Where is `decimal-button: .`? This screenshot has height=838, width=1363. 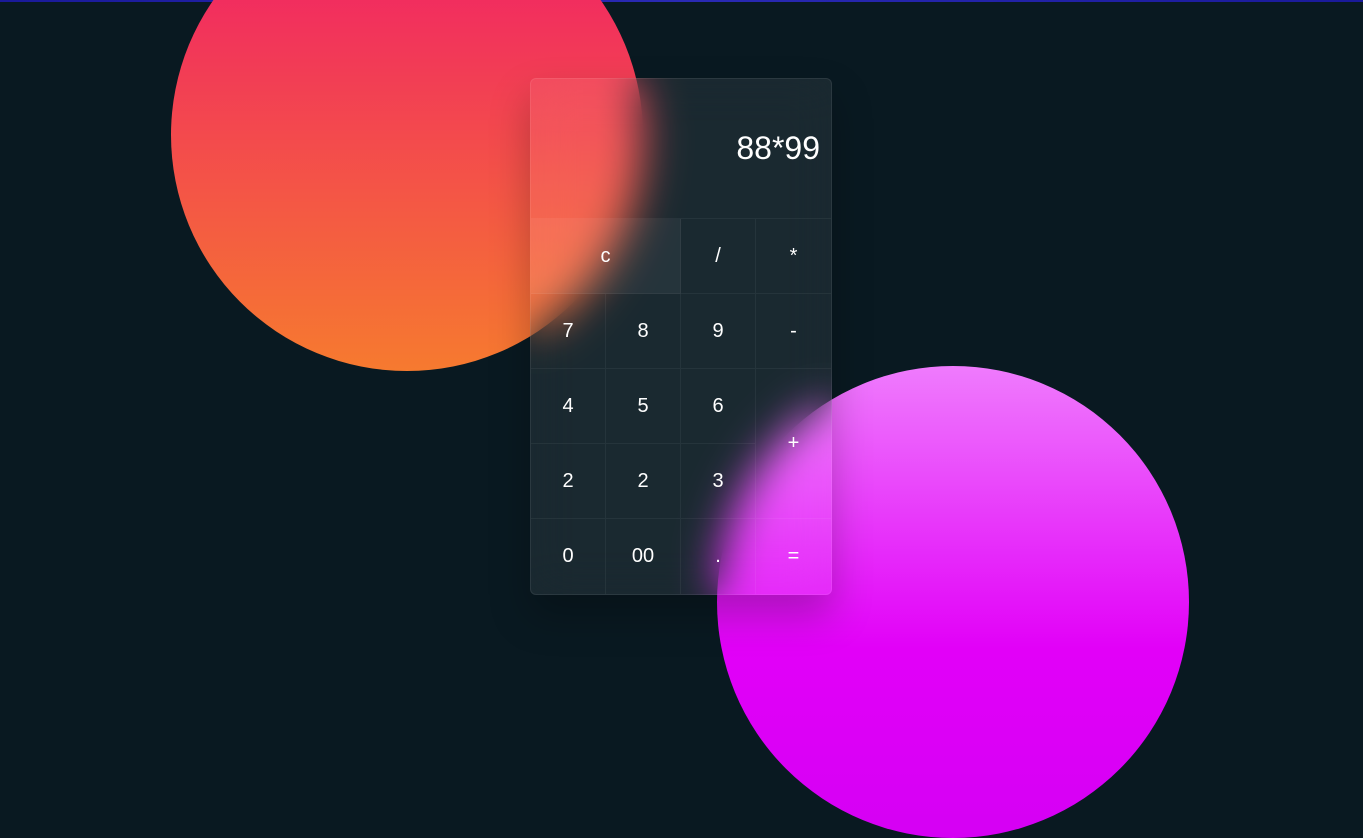
decimal-button: . is located at coordinates (718, 556).